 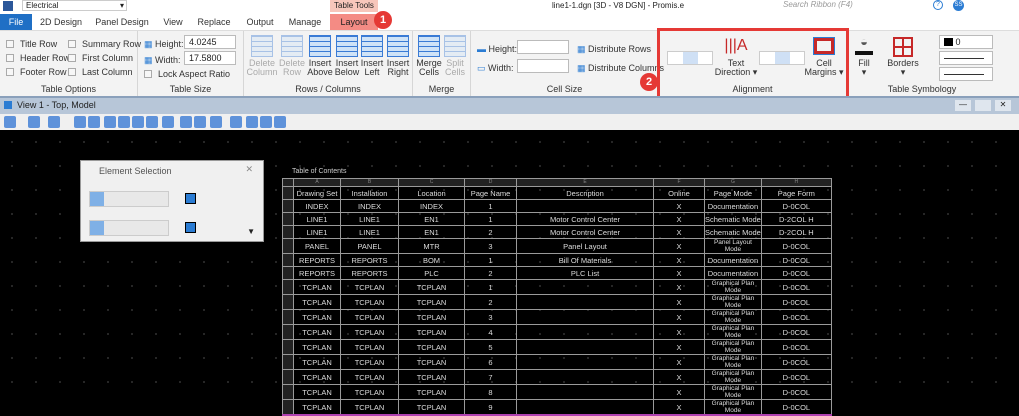 What do you see at coordinates (317, 182) in the screenshot?
I see `column-letter: A` at bounding box center [317, 182].